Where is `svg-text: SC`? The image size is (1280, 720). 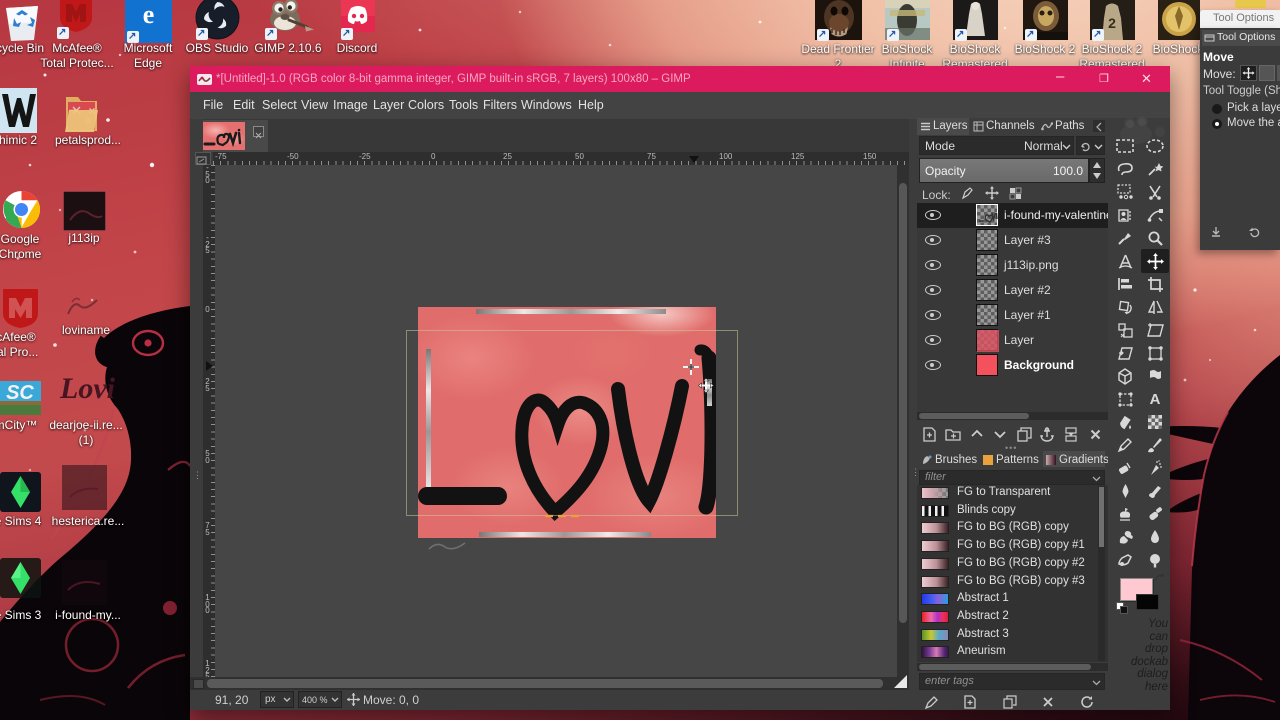 svg-text: SC is located at coordinates (20, 393).